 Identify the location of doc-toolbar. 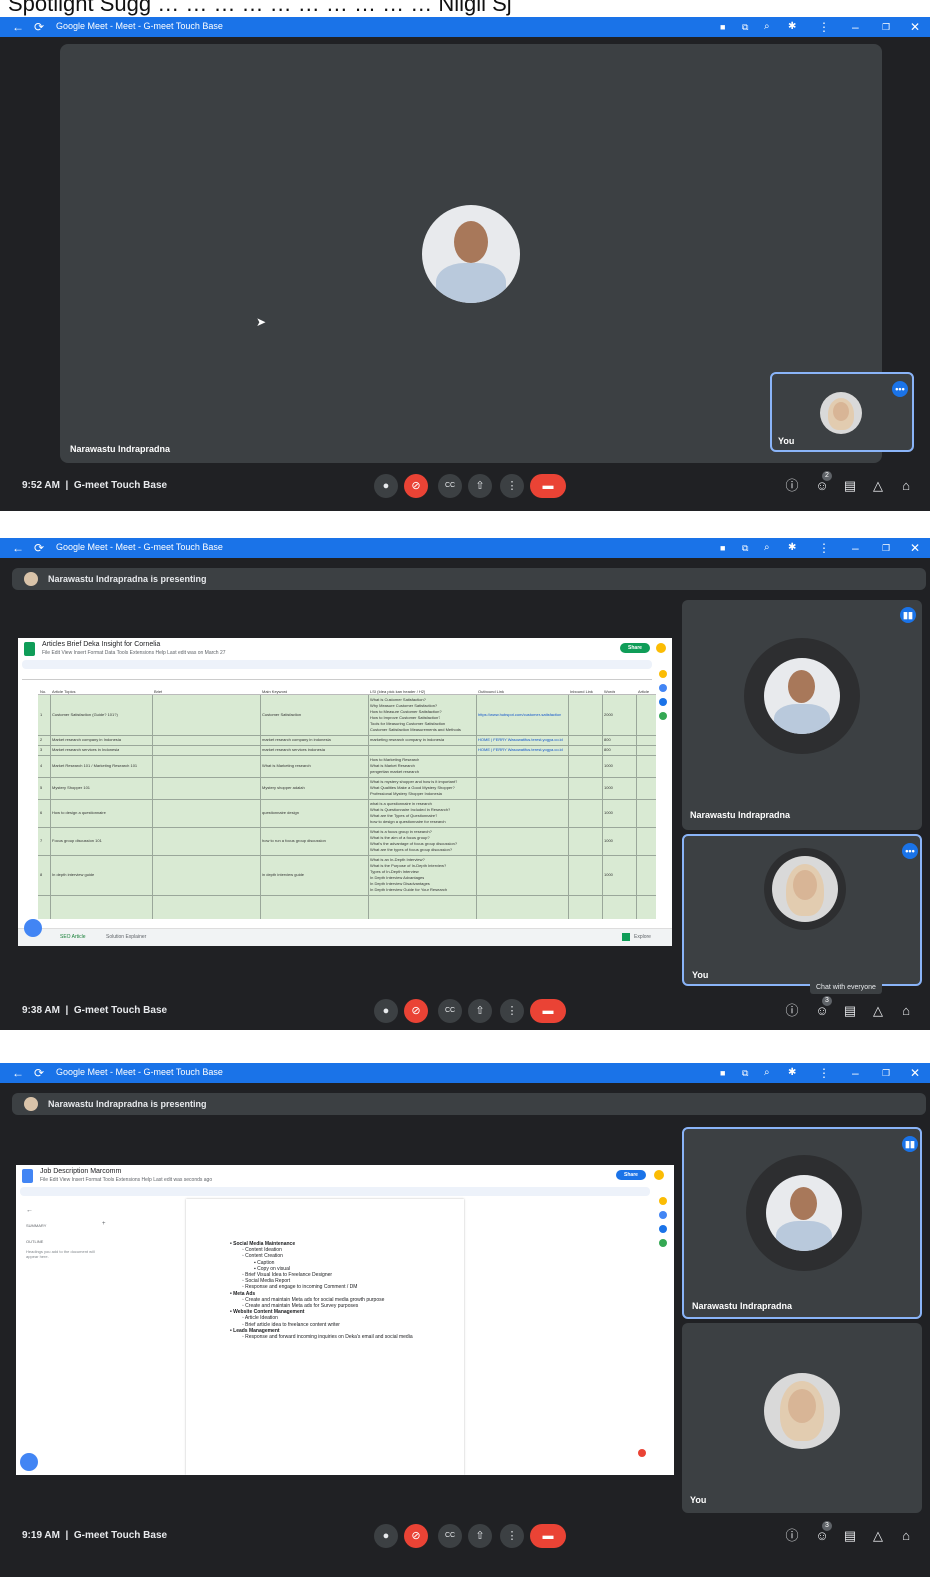
(335, 1191).